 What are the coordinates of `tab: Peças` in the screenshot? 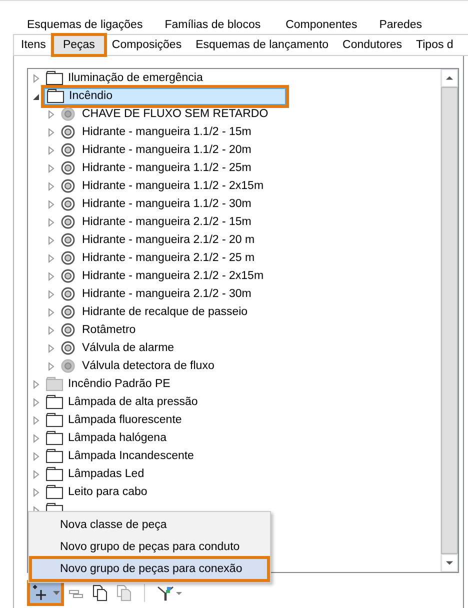 It's located at (78, 45).